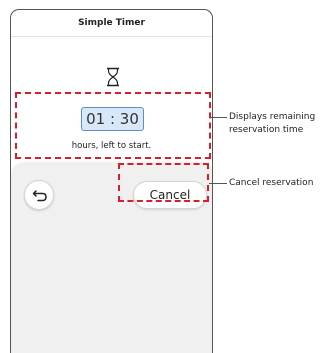  Describe the element at coordinates (218, 183) in the screenshot. I see `cancel-annotation-leader` at that location.